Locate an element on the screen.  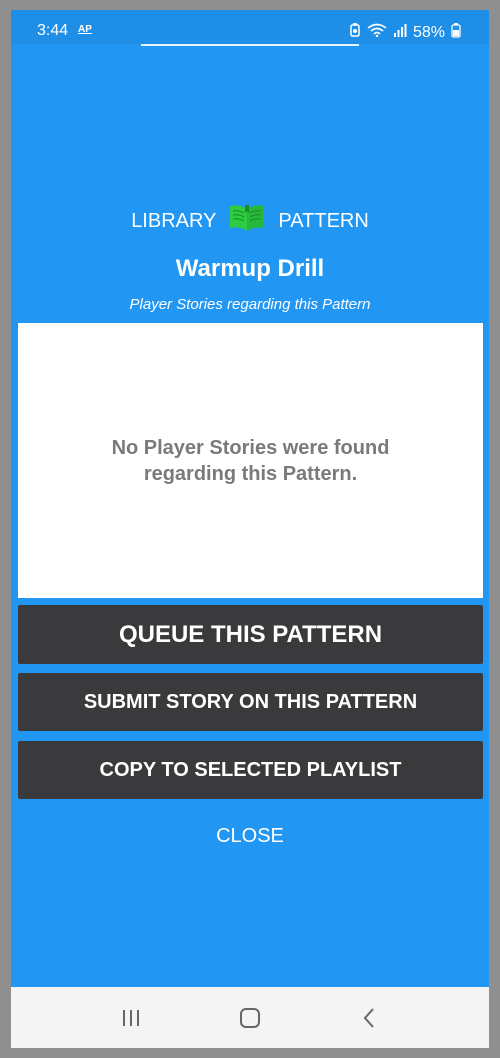
queue-pattern-button: QUEUE THIS PATTERN is located at coordinates (250, 634).